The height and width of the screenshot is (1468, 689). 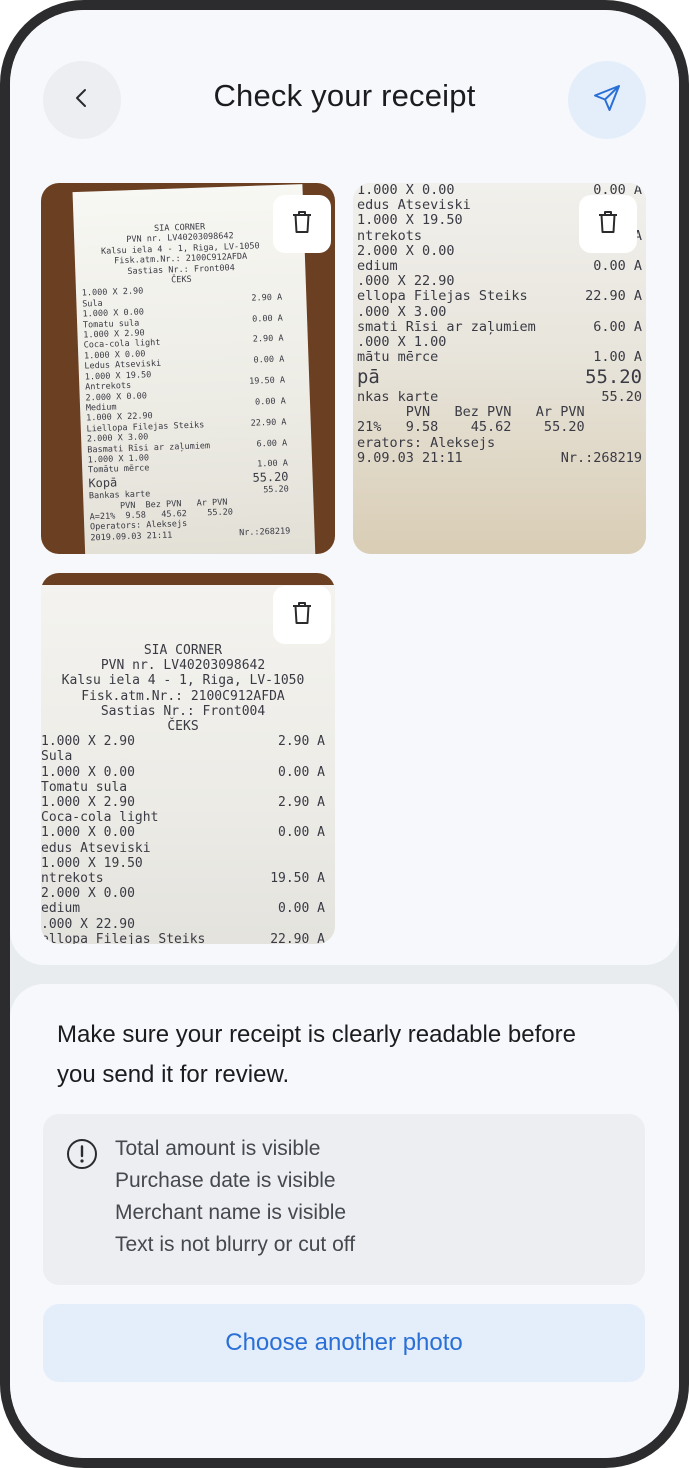 I want to click on receipt-line-text: smati Rīsi ar zaļumiem, so click(x=446, y=326).